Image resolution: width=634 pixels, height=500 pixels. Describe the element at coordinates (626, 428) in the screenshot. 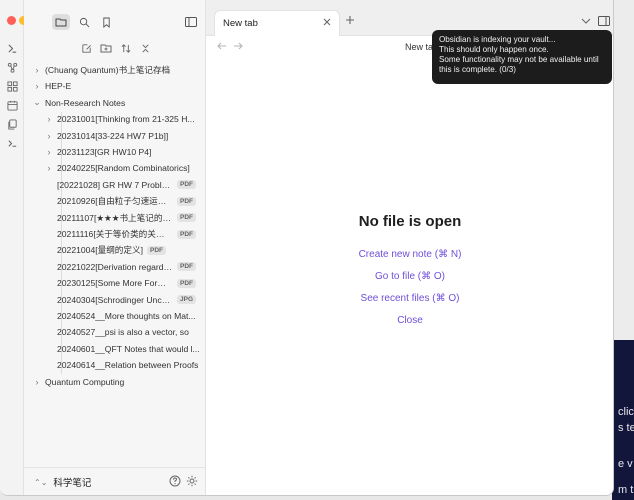

I see `background-text: s te` at that location.